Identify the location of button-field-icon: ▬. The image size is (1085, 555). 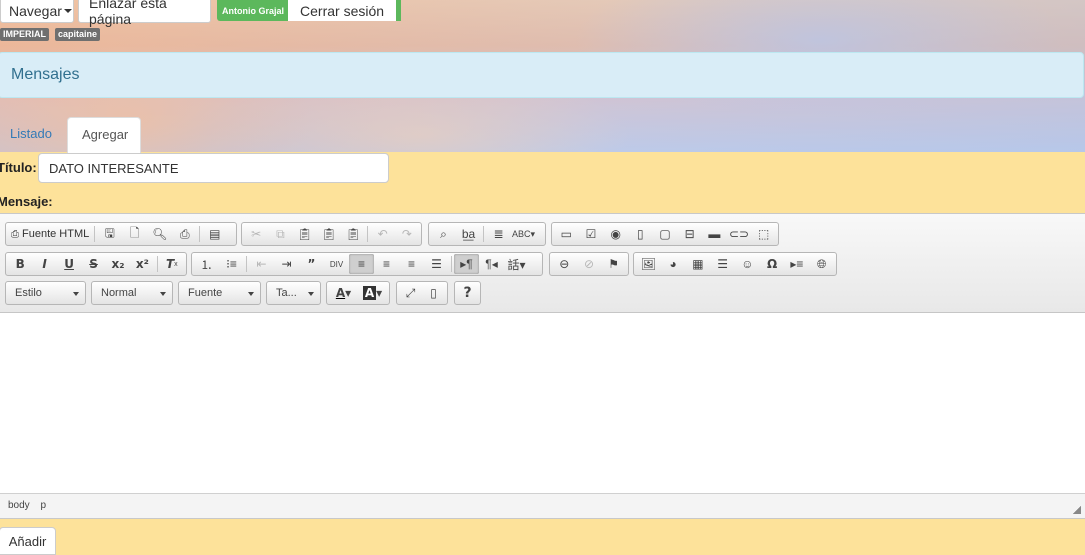
(714, 234).